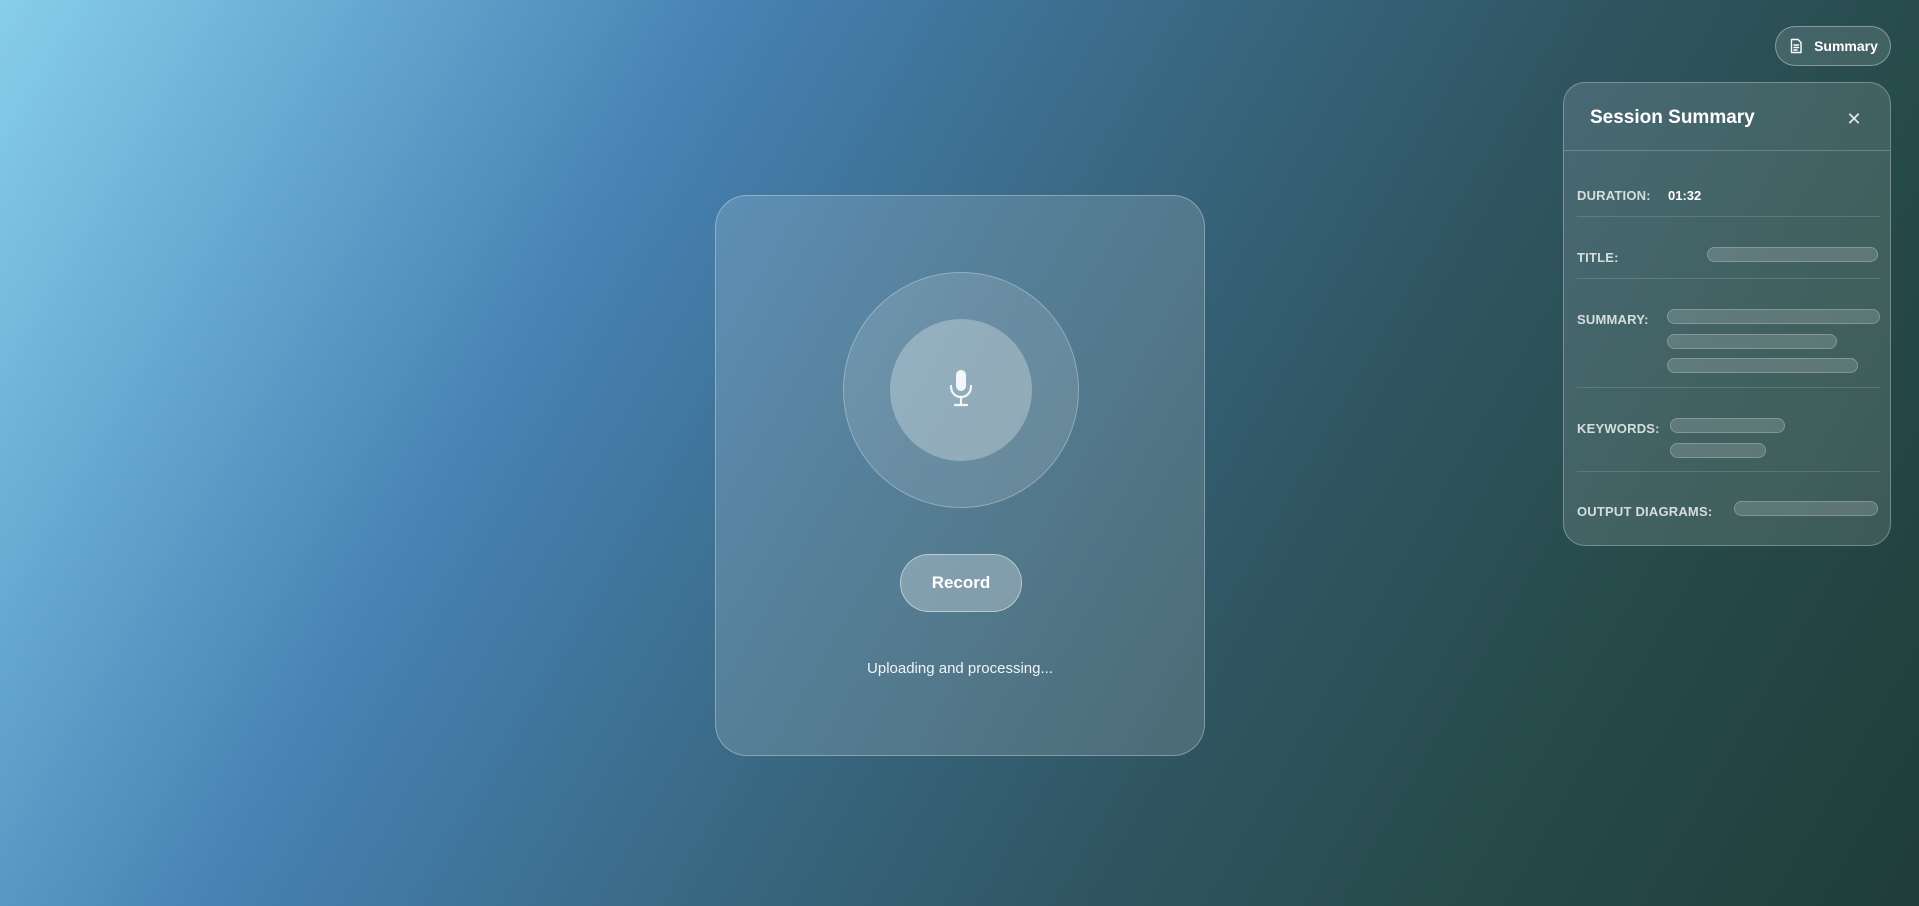  What do you see at coordinates (1685, 195) in the screenshot?
I see `duration-value: 01:32` at bounding box center [1685, 195].